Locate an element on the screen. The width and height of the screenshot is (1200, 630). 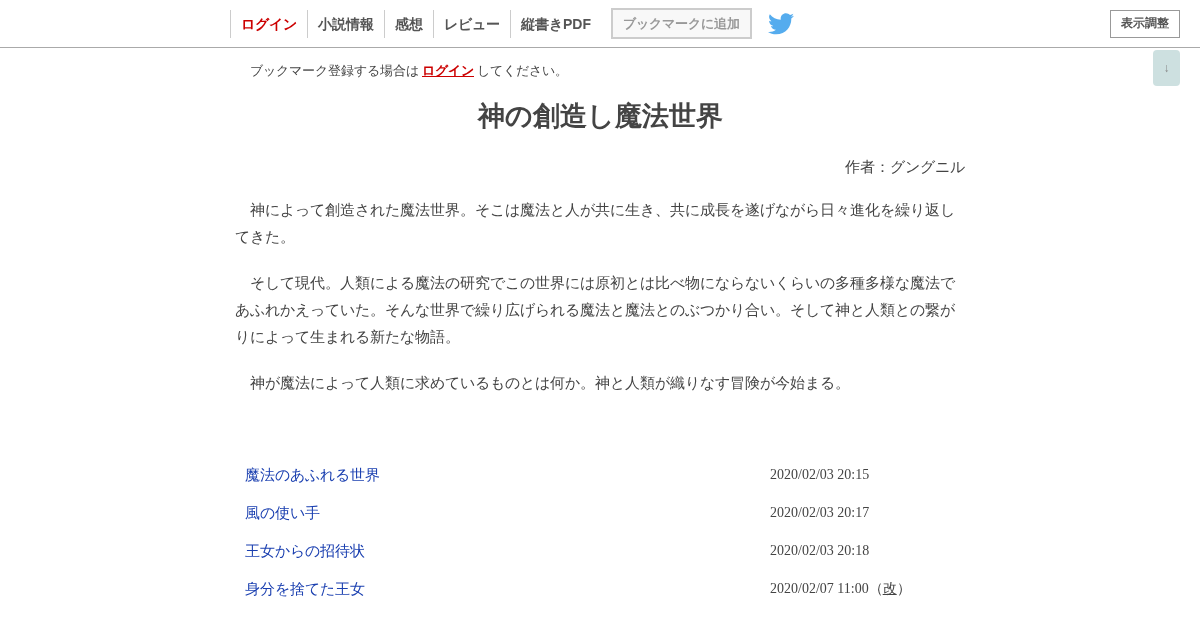
chapter-date: 2020/02/07 11:00（改） is located at coordinates (840, 589).